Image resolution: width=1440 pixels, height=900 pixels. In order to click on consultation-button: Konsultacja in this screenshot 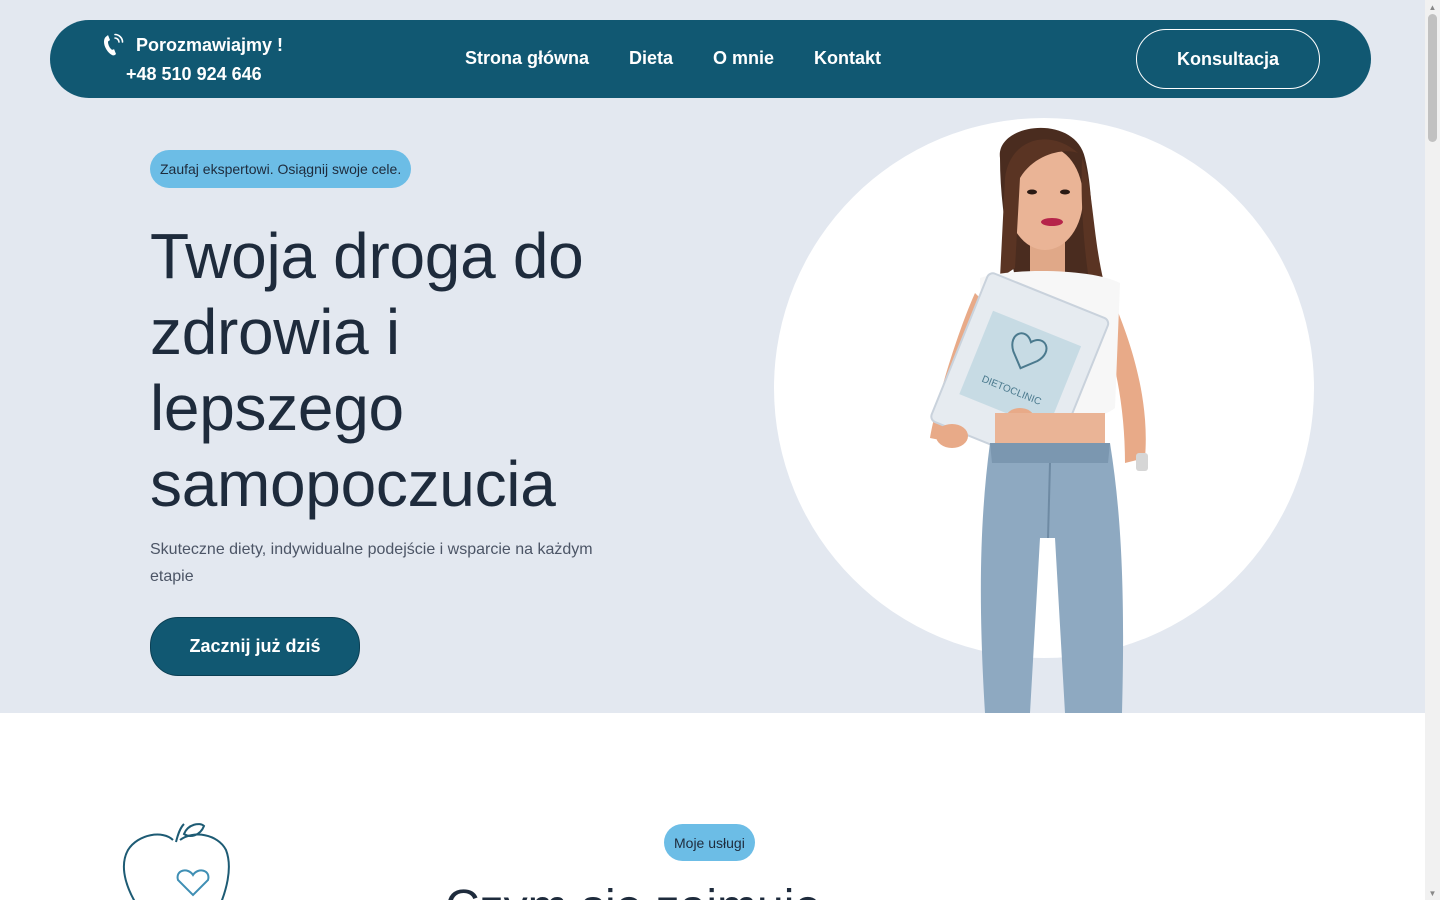, I will do `click(1228, 59)`.